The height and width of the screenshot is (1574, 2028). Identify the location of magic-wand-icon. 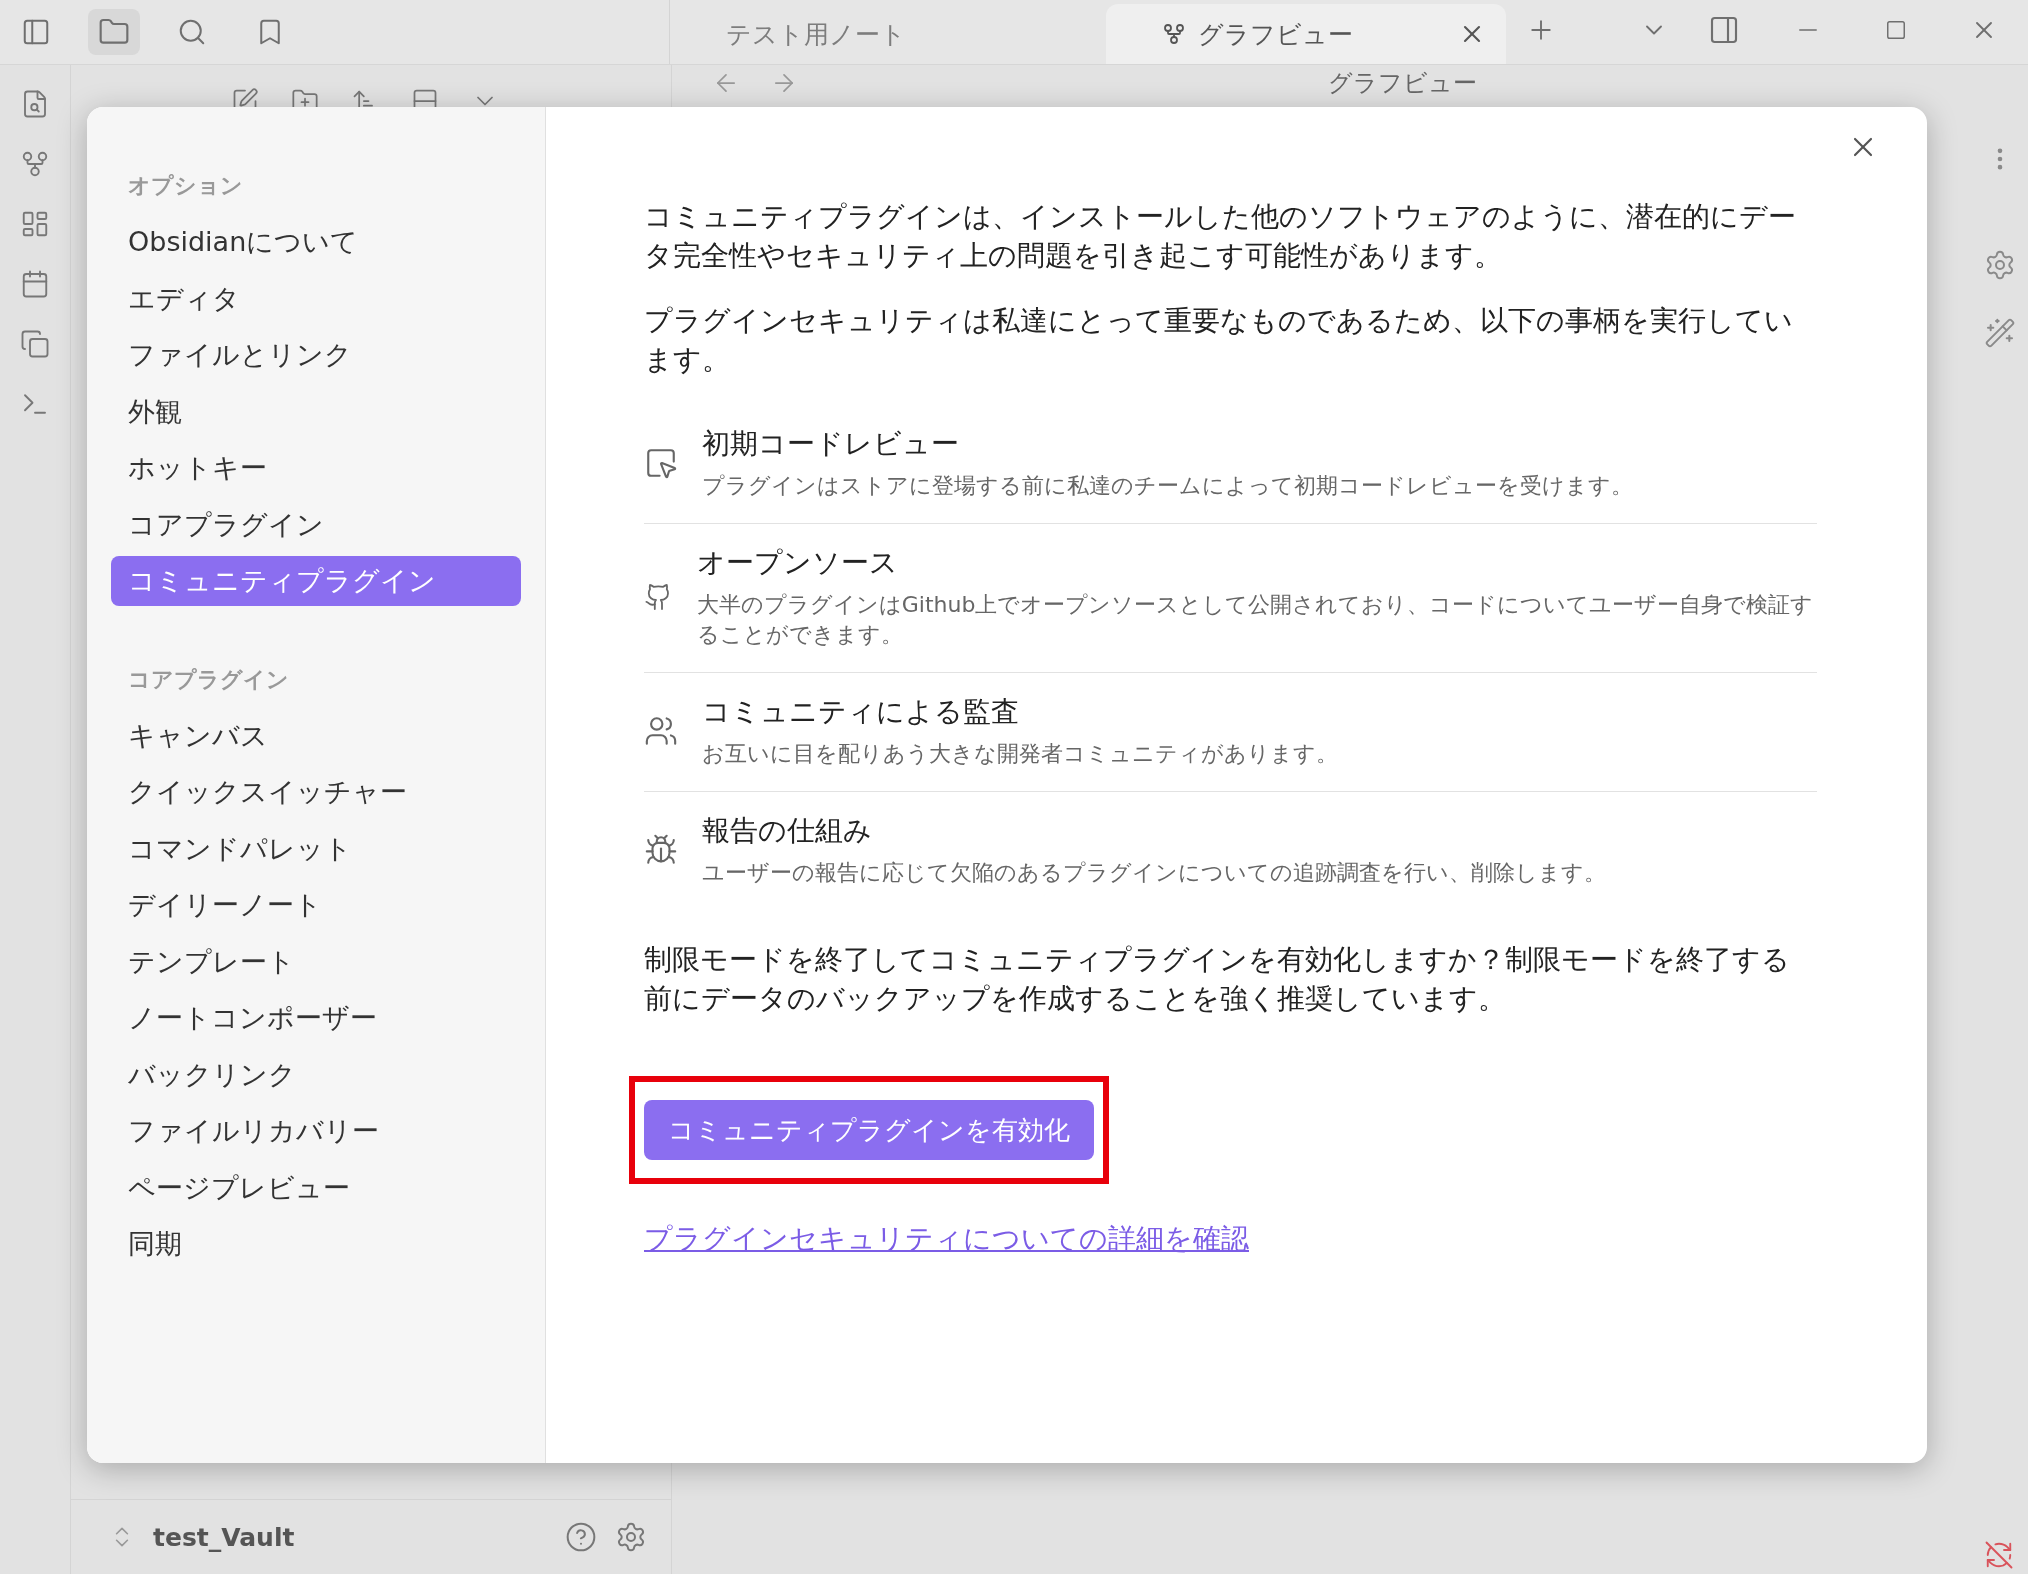
(2000, 333).